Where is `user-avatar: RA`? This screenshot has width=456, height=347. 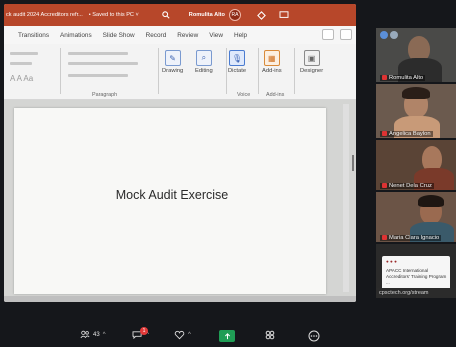
user-avatar: RA is located at coordinates (234, 15).